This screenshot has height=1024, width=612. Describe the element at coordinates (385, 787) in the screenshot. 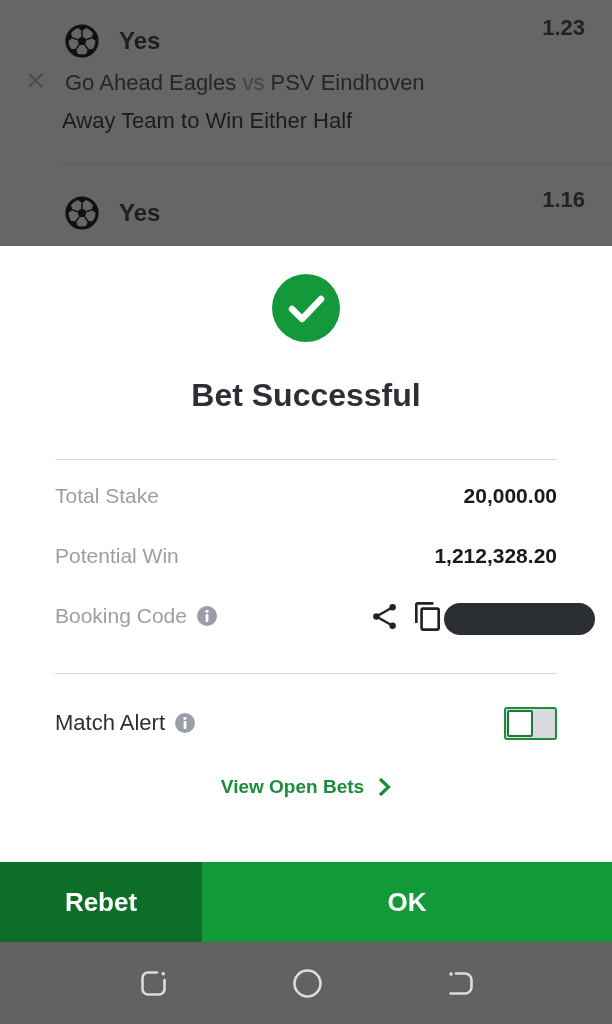

I see `chevron-right-icon` at that location.